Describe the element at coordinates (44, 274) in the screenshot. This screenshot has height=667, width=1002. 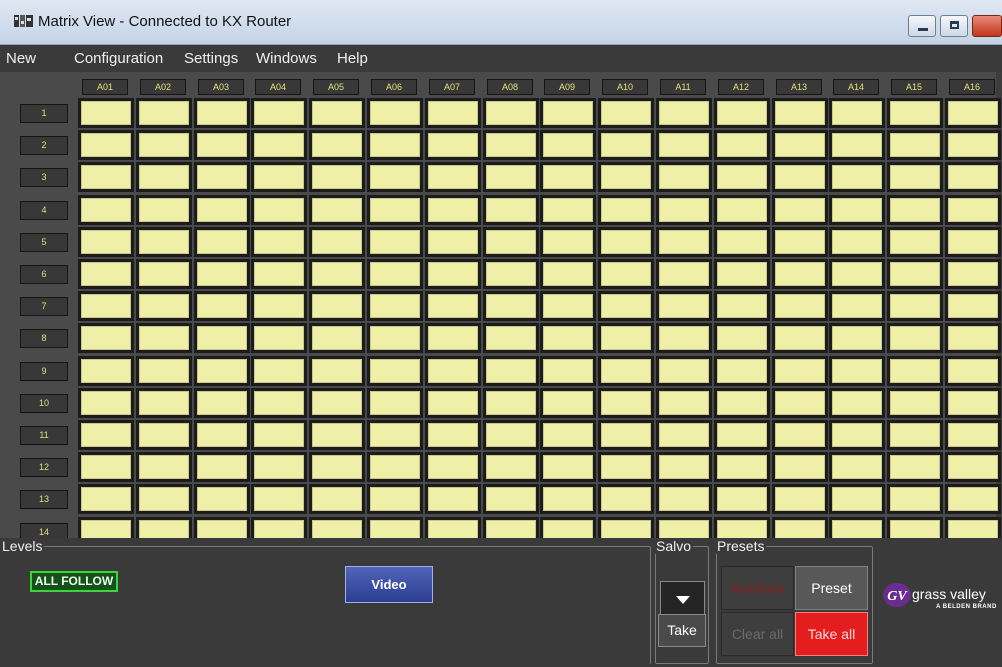
I see `row-header-6: 6` at that location.